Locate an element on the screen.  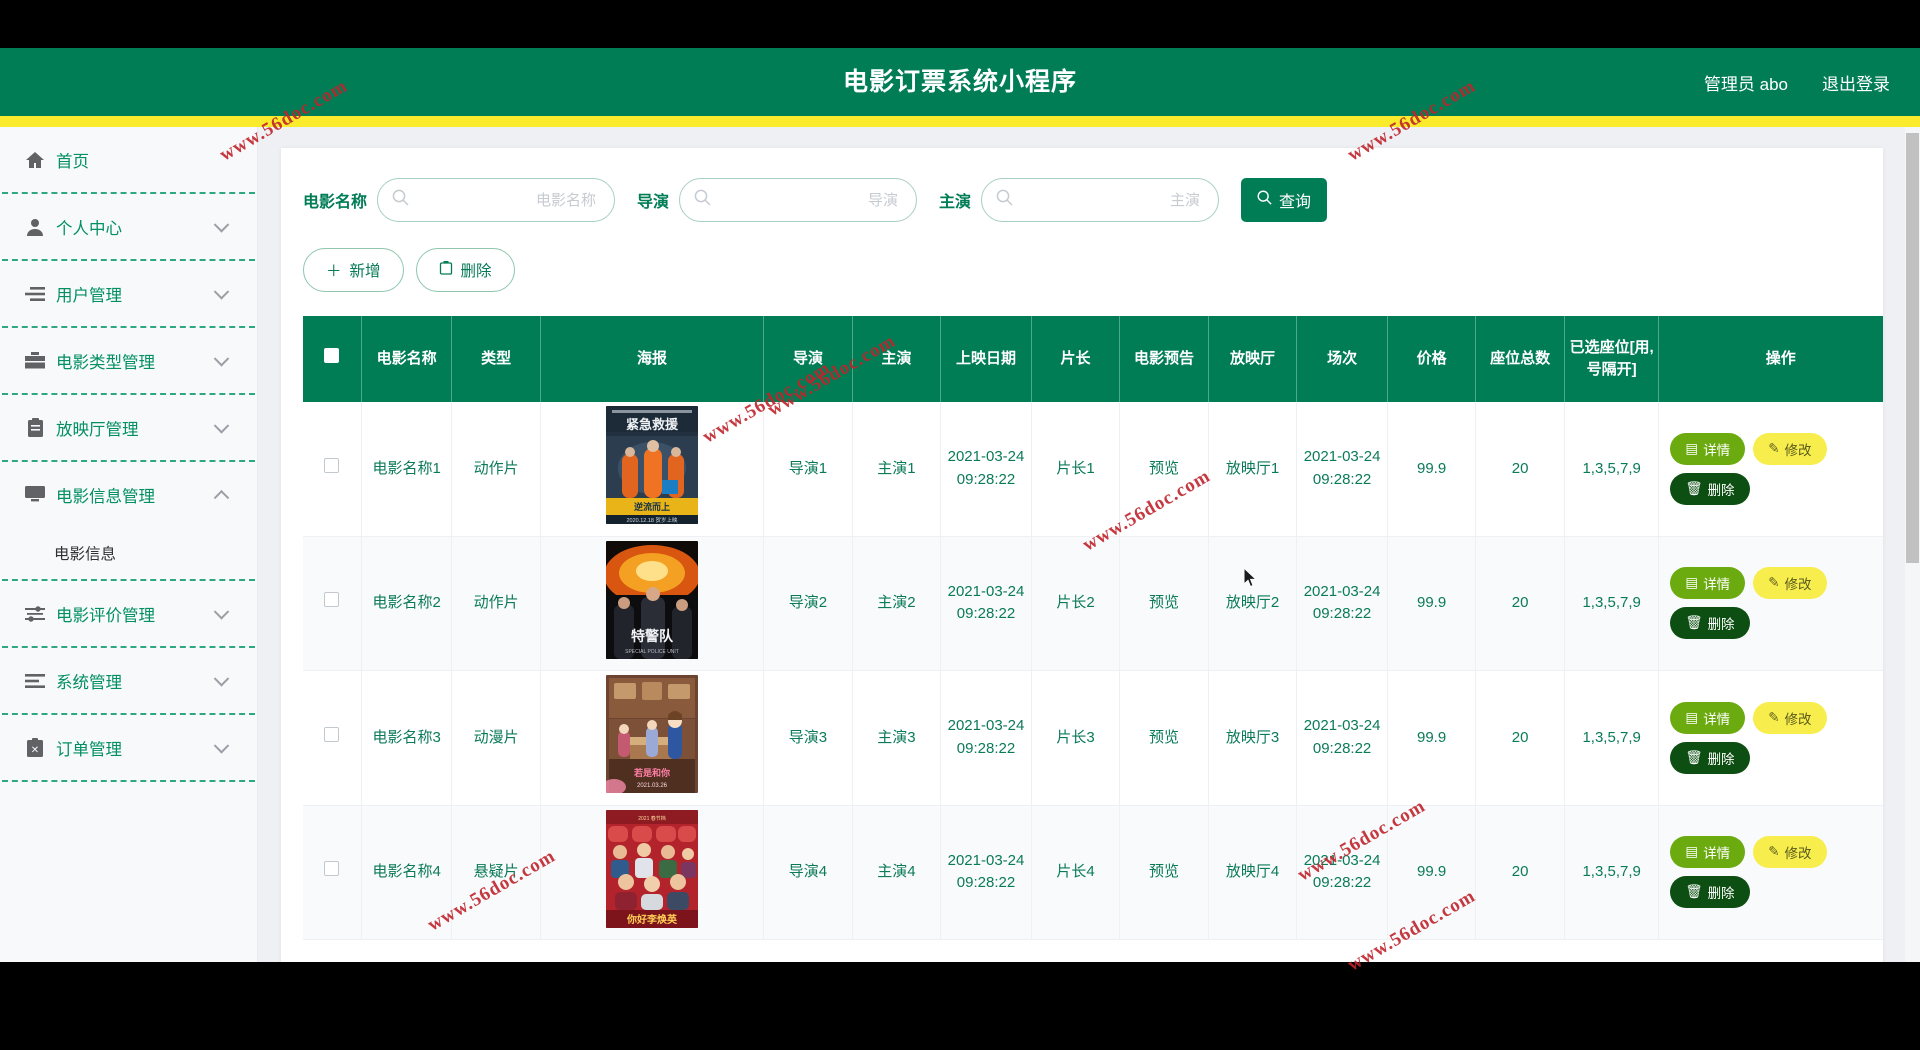
sidebar-item-label: 放映厅管理 is located at coordinates (97, 429).